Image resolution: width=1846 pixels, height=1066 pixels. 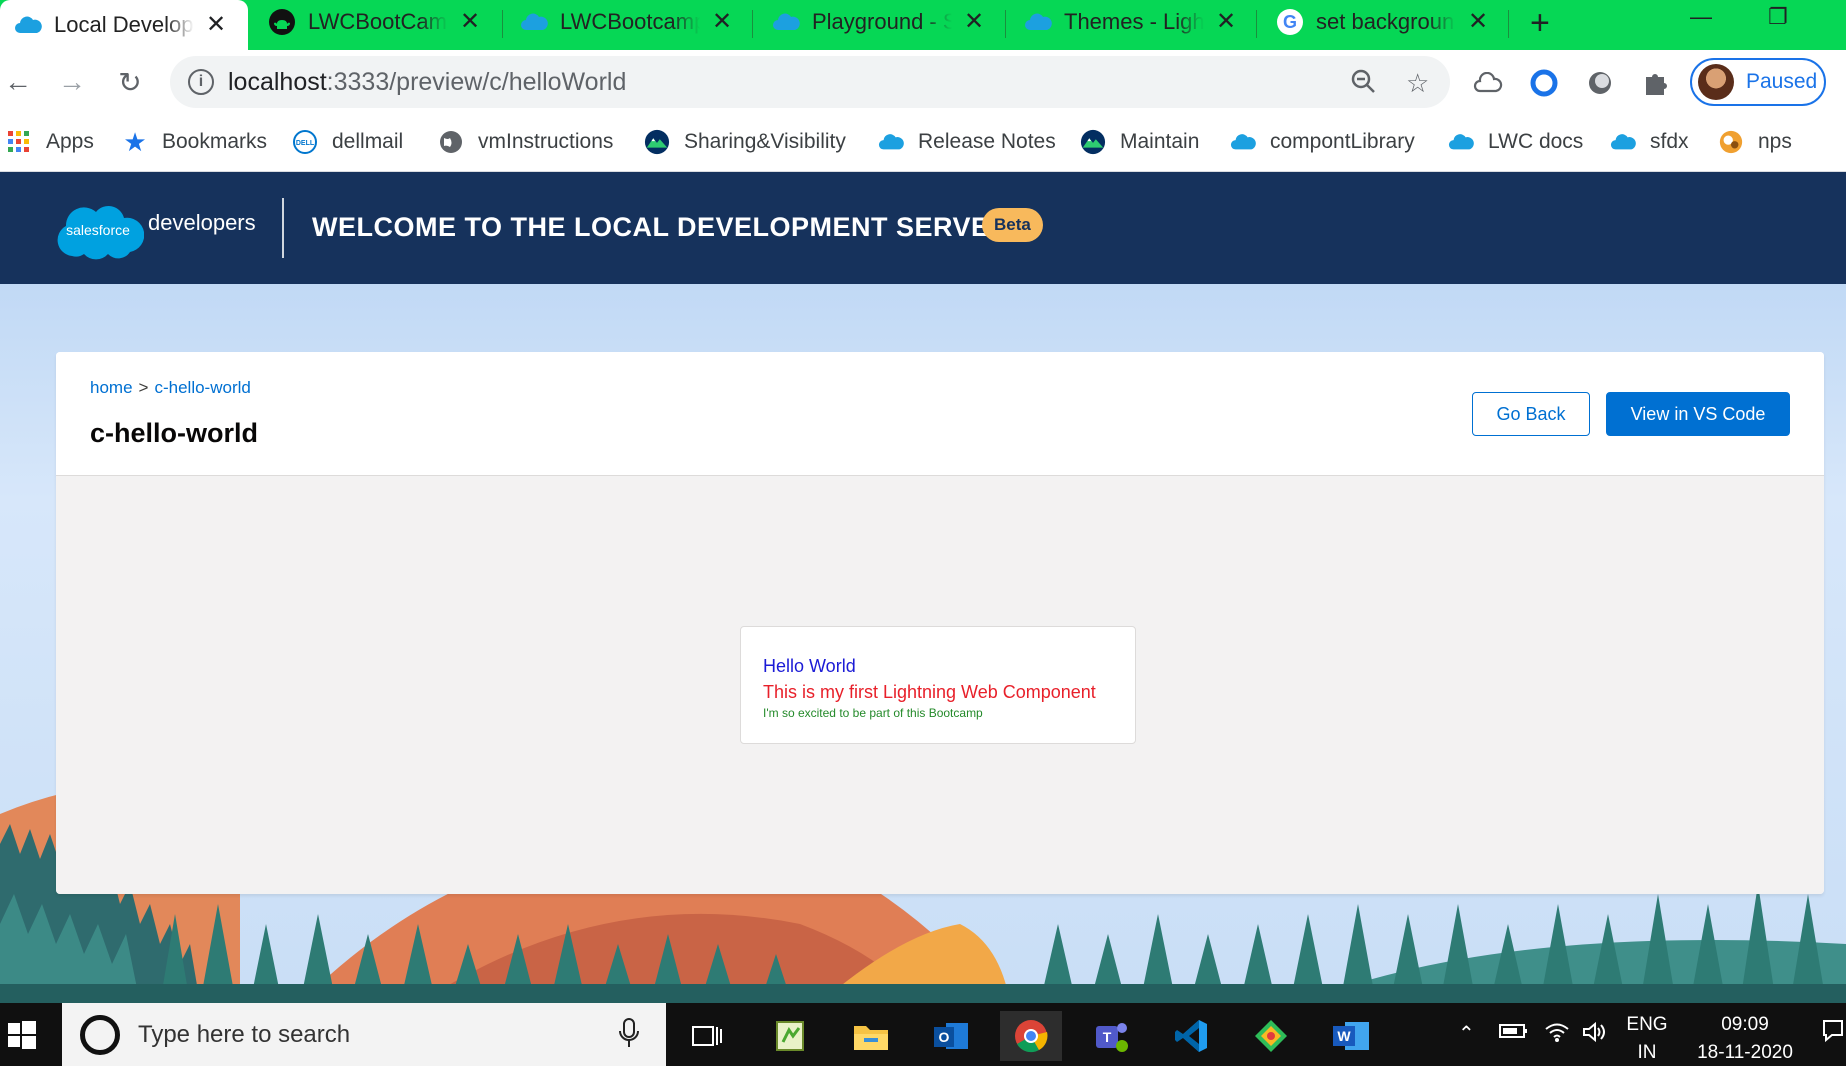 I want to click on bookmark-label: compontLibrary, so click(x=1342, y=141).